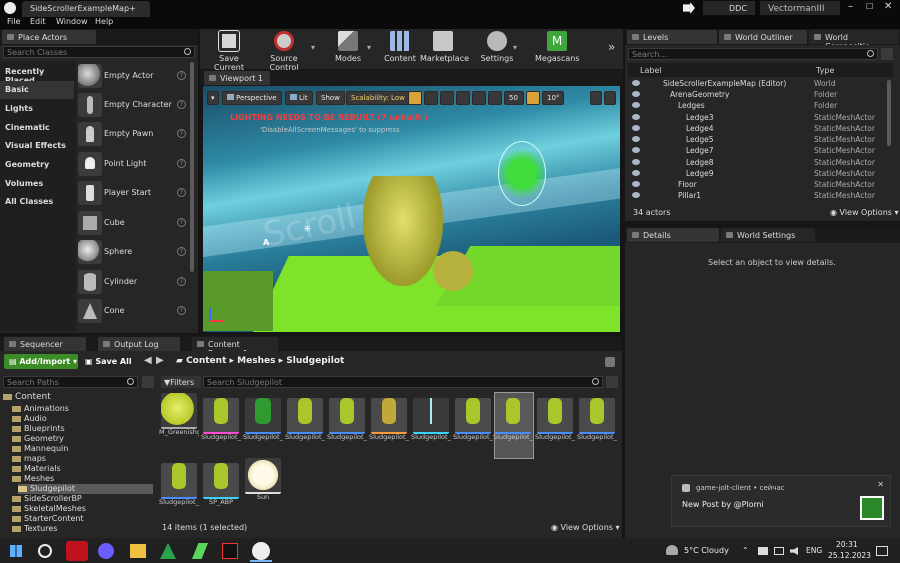  I want to click on tree-item: Audio, so click(87, 419).